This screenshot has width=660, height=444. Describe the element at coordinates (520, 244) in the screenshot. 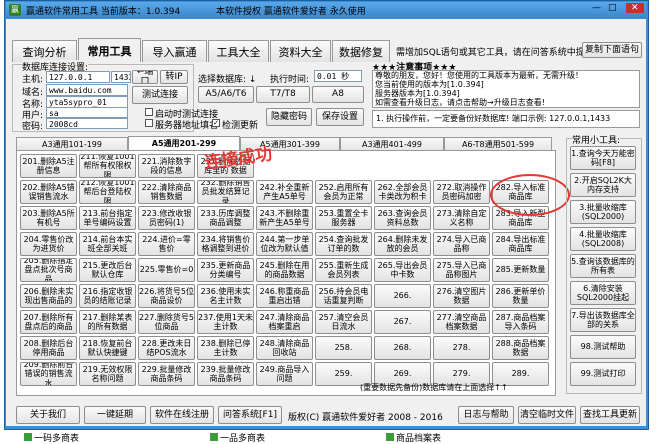

I see `tool-button: 284.导出标准商品库` at that location.